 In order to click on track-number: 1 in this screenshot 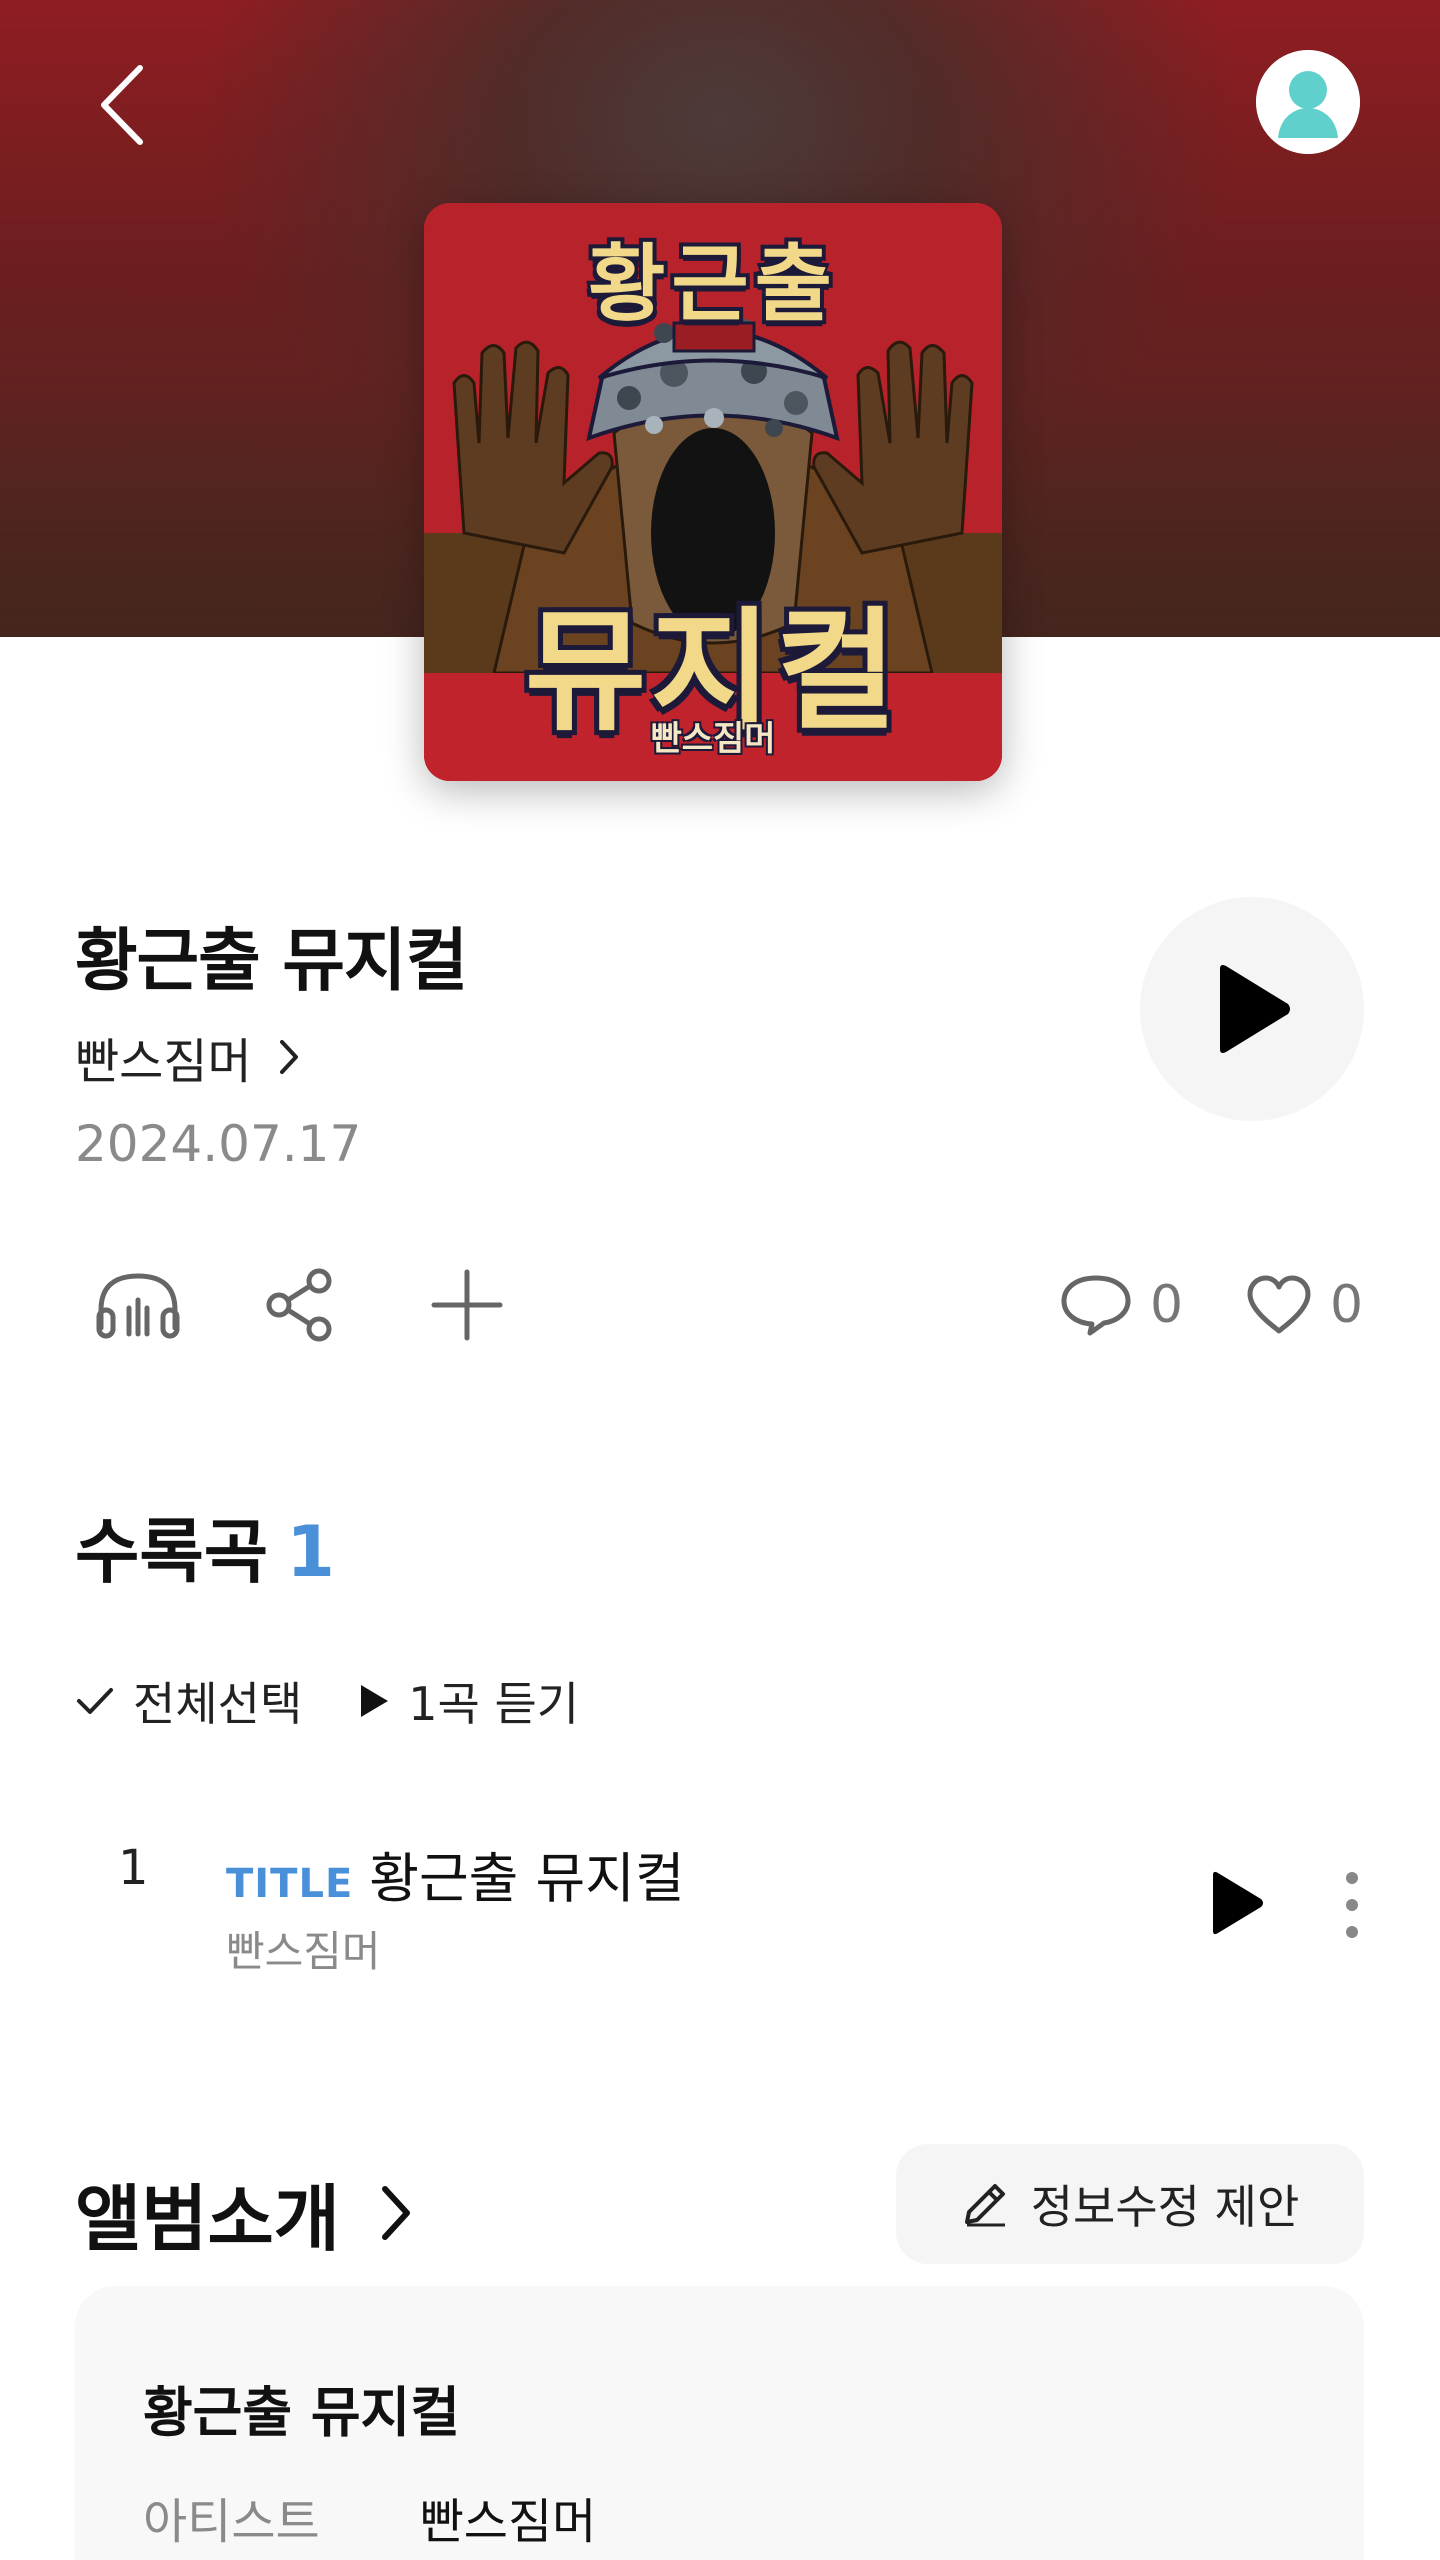, I will do `click(133, 1868)`.